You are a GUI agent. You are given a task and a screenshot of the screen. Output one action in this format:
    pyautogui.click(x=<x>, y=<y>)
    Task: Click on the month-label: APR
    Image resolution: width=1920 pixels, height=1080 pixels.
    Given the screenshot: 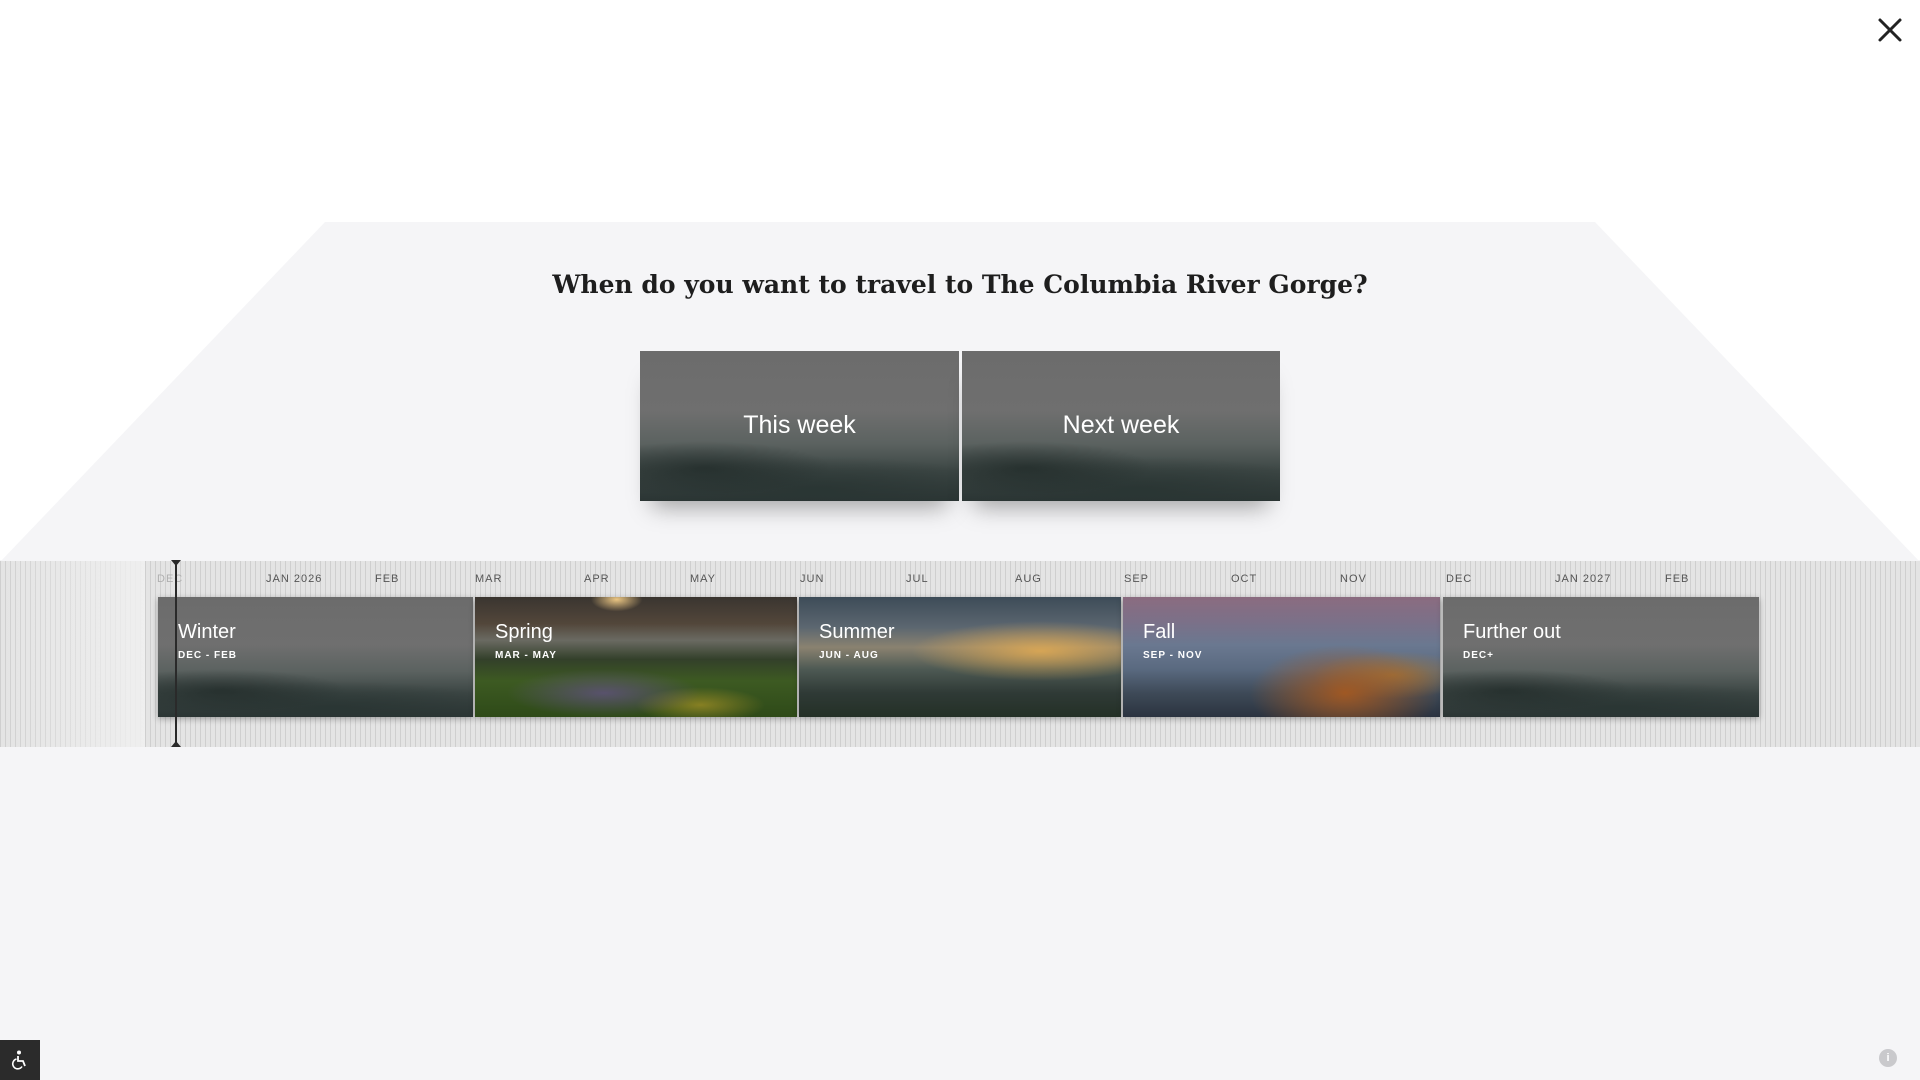 What is the action you would take?
    pyautogui.click(x=597, y=579)
    